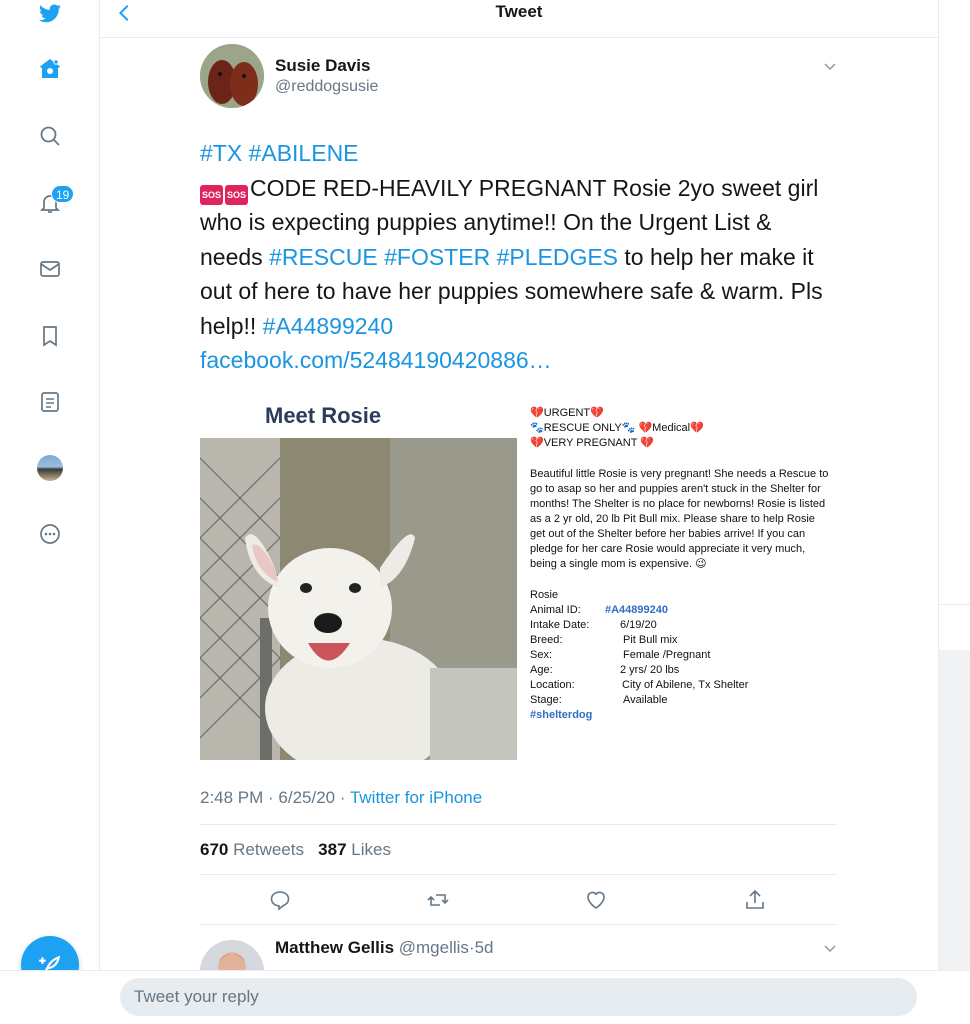 The width and height of the screenshot is (970, 1024). I want to click on top-header: Tweet, so click(519, 19).